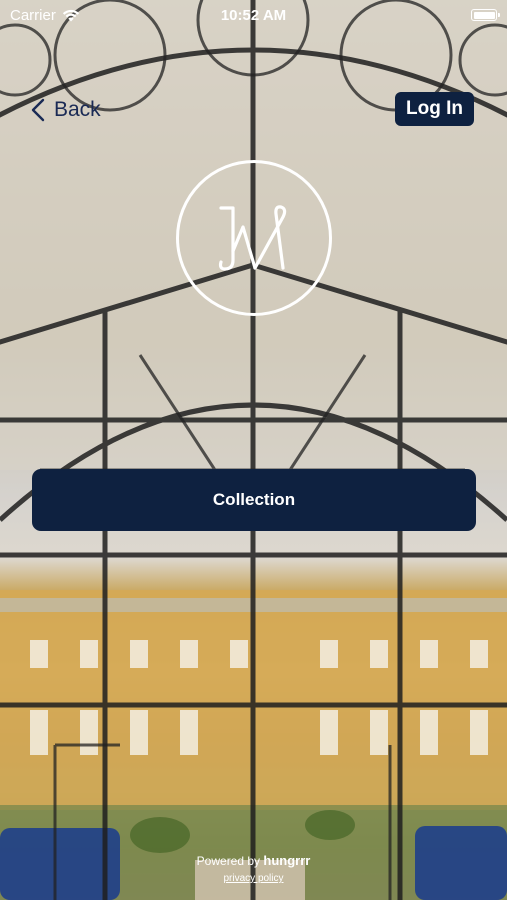  I want to click on status-time: 10:52 AM, so click(253, 15).